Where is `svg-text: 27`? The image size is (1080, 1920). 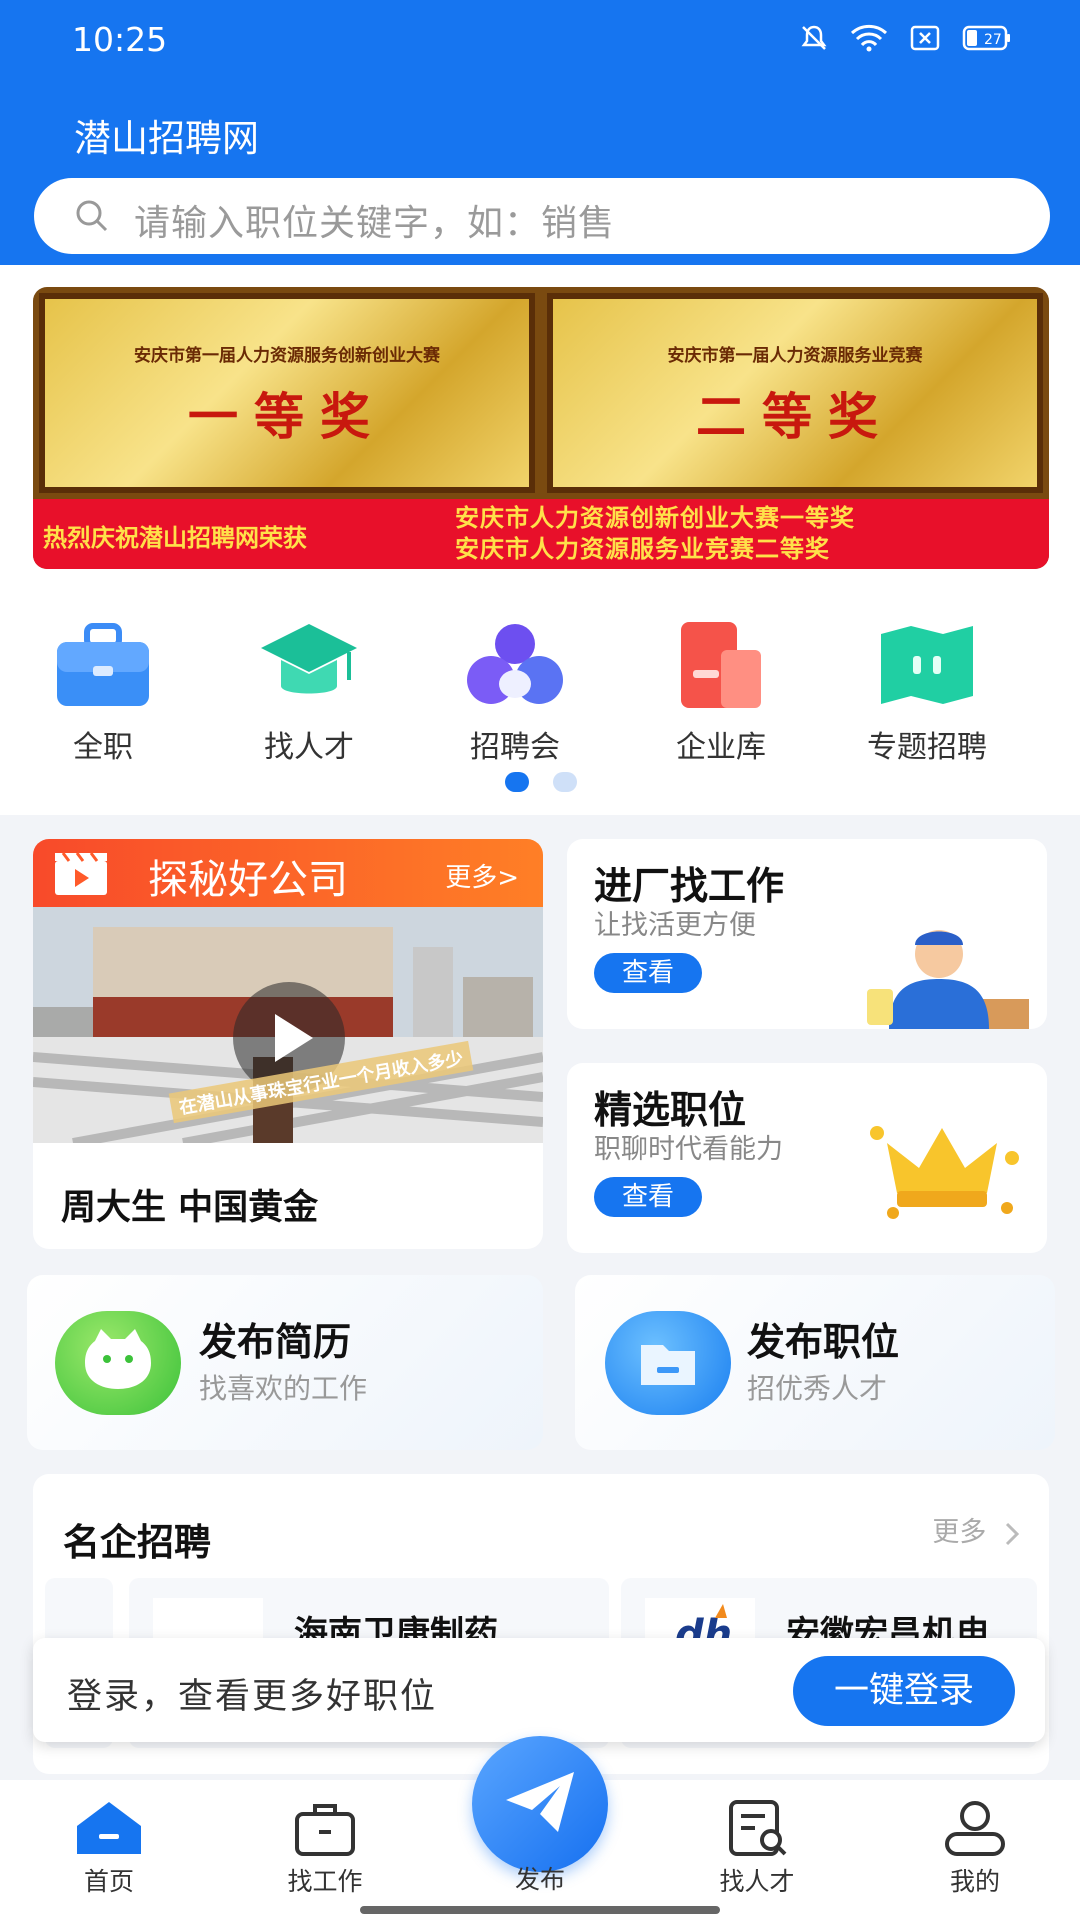
svg-text: 27 is located at coordinates (993, 40).